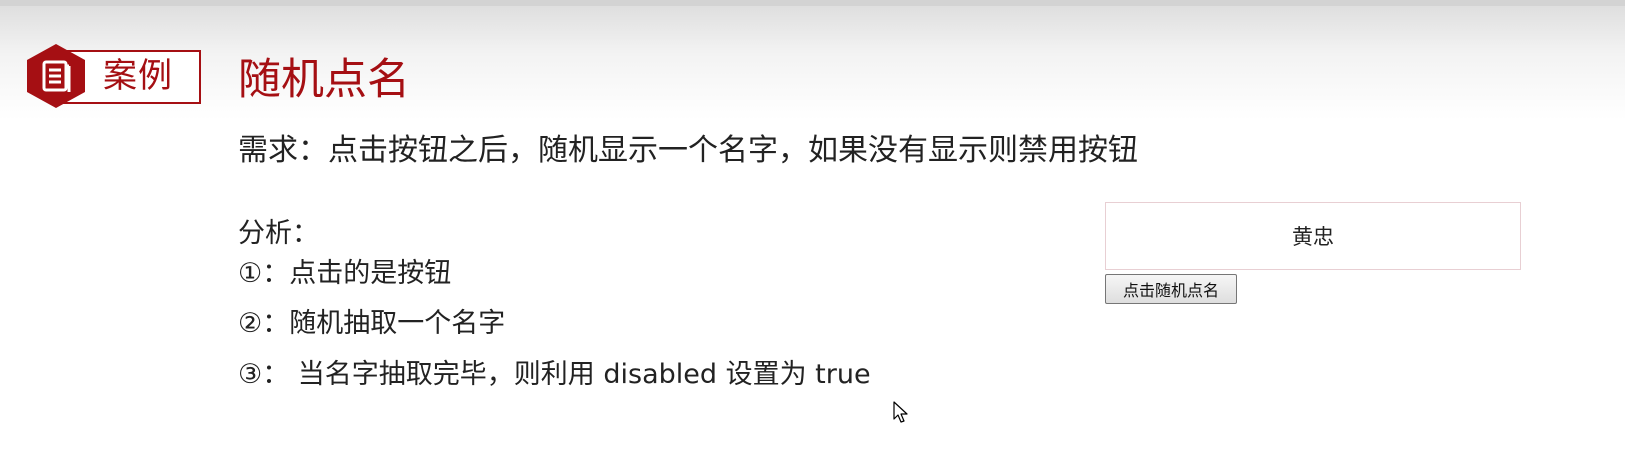 This screenshot has width=1625, height=475. What do you see at coordinates (138, 76) in the screenshot?
I see `case-badge-label: 案例` at bounding box center [138, 76].